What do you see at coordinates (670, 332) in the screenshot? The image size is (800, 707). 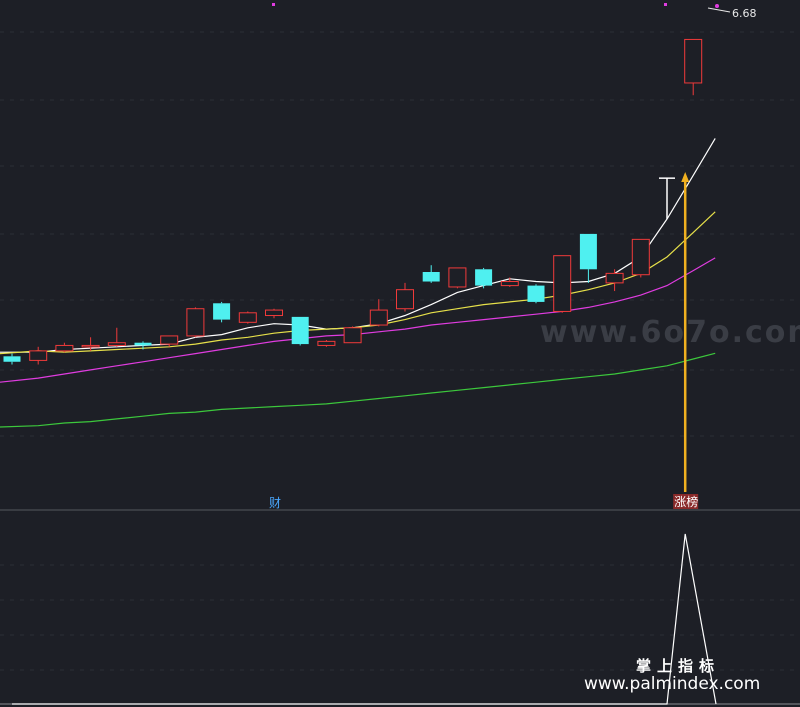 I see `watermark-site: www.6o7o.com` at bounding box center [670, 332].